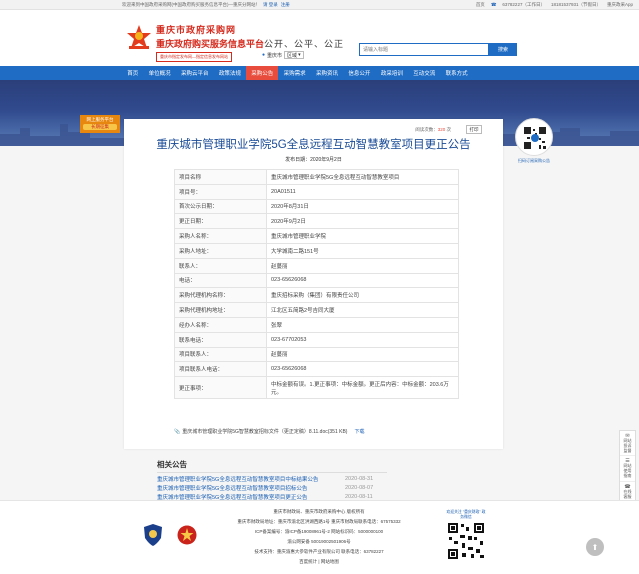 The height and width of the screenshot is (574, 639). What do you see at coordinates (316, 265) in the screenshot?
I see `table-row: 联系人： 赵蔓丽` at bounding box center [316, 265].